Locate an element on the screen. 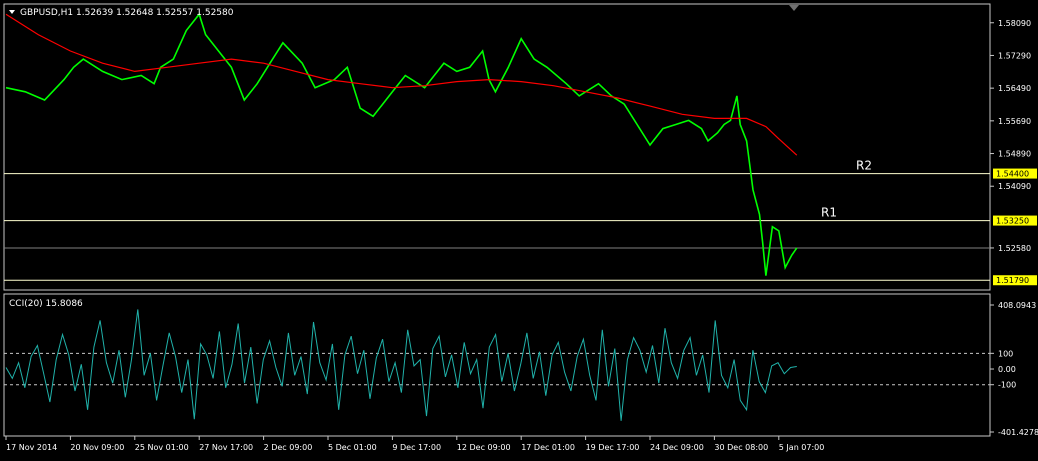 This screenshot has width=1038, height=461. cci-tick-label: 100 is located at coordinates (1005, 353).